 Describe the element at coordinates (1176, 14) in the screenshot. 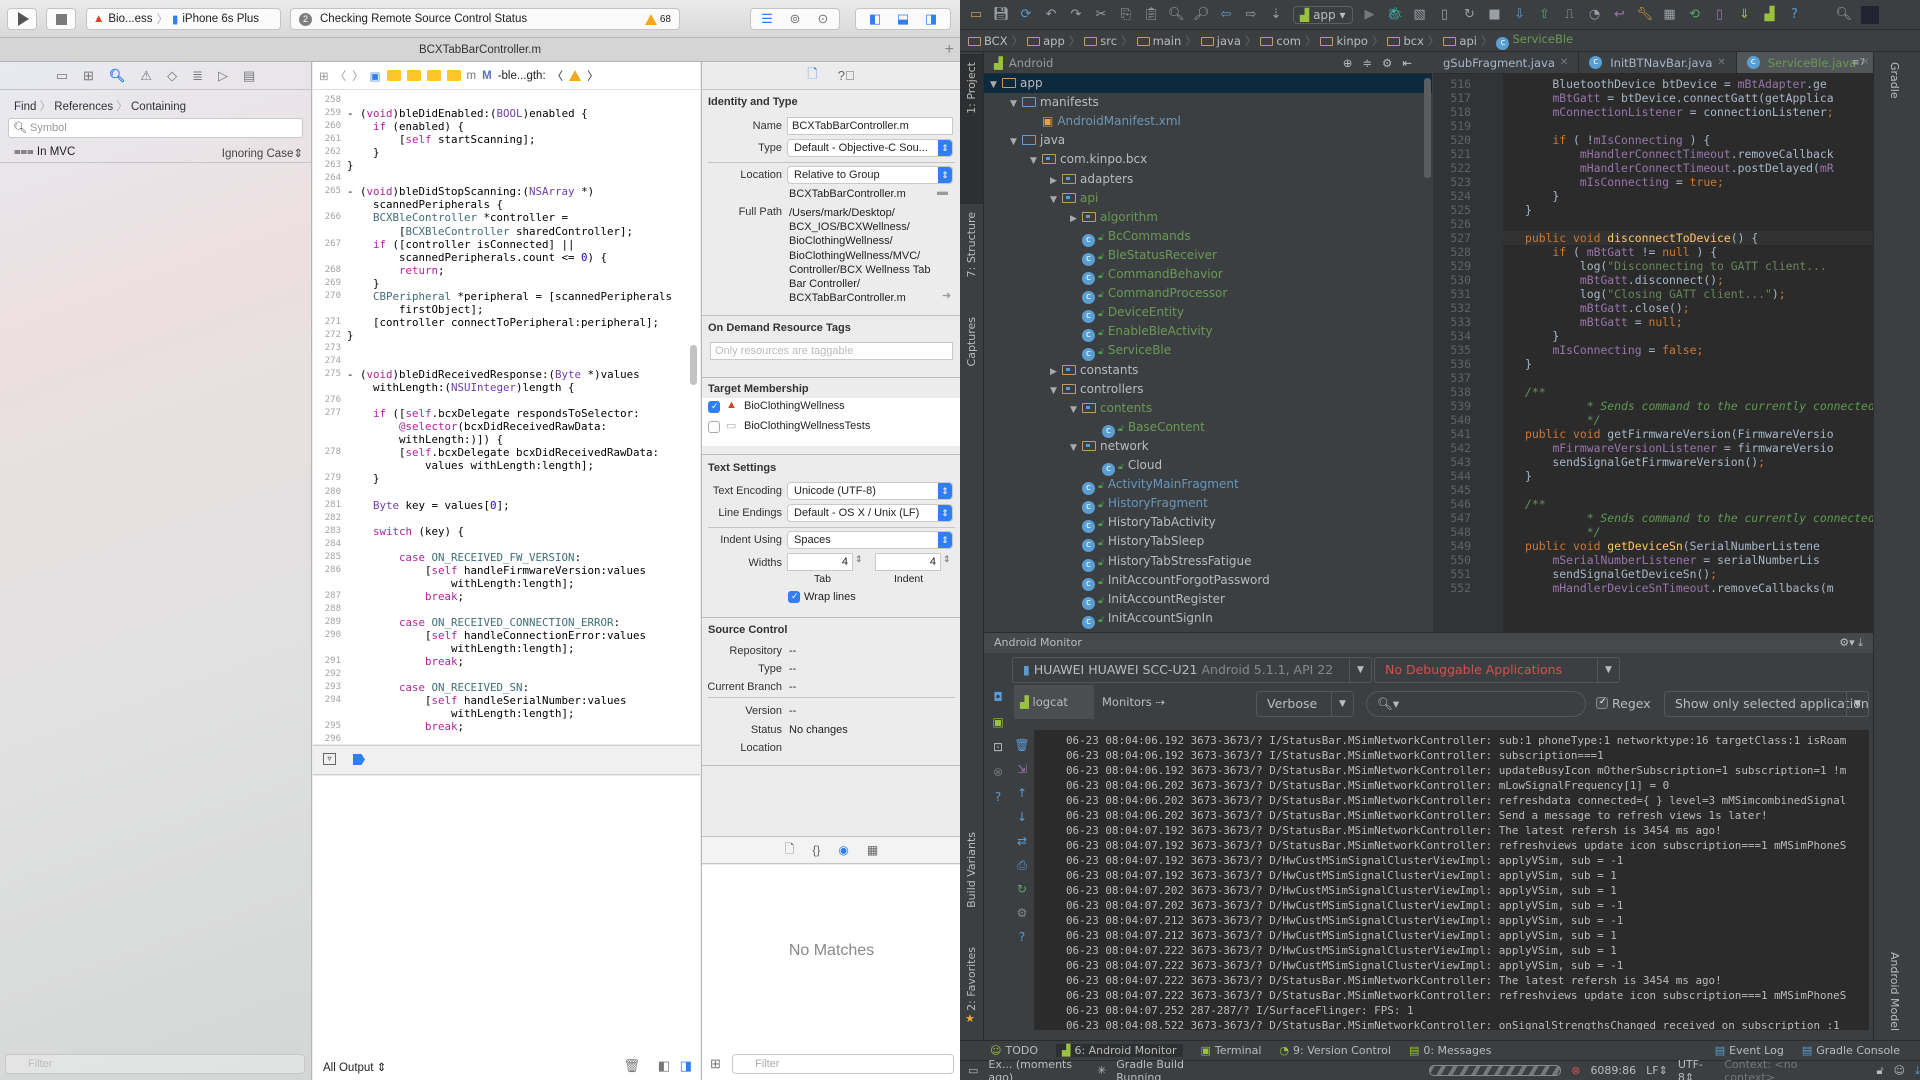

I see `find-icon: 🔍︎` at that location.